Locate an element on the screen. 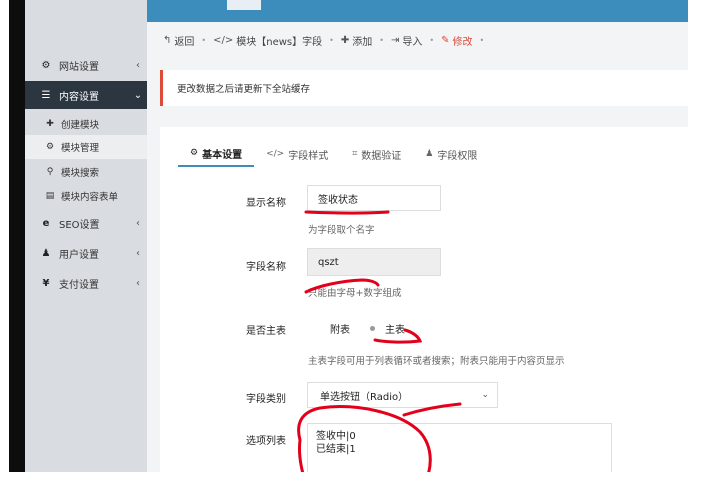 The image size is (712, 485). sidebar-subitem-module-form: ▤ 模块内容表单 is located at coordinates (86, 196).